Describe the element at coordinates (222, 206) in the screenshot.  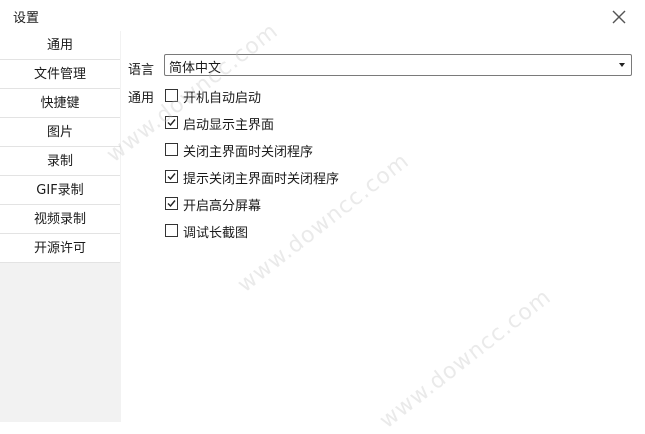
I see `high-dpi-label: 开启高分屏幕` at that location.